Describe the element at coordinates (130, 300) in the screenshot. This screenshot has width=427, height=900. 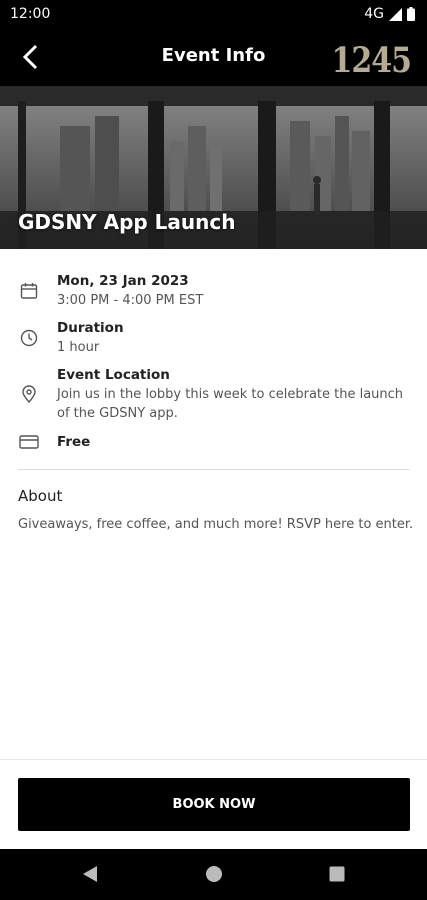
I see `event-time-range: 3:00 PM - 4:00 PM EST` at that location.